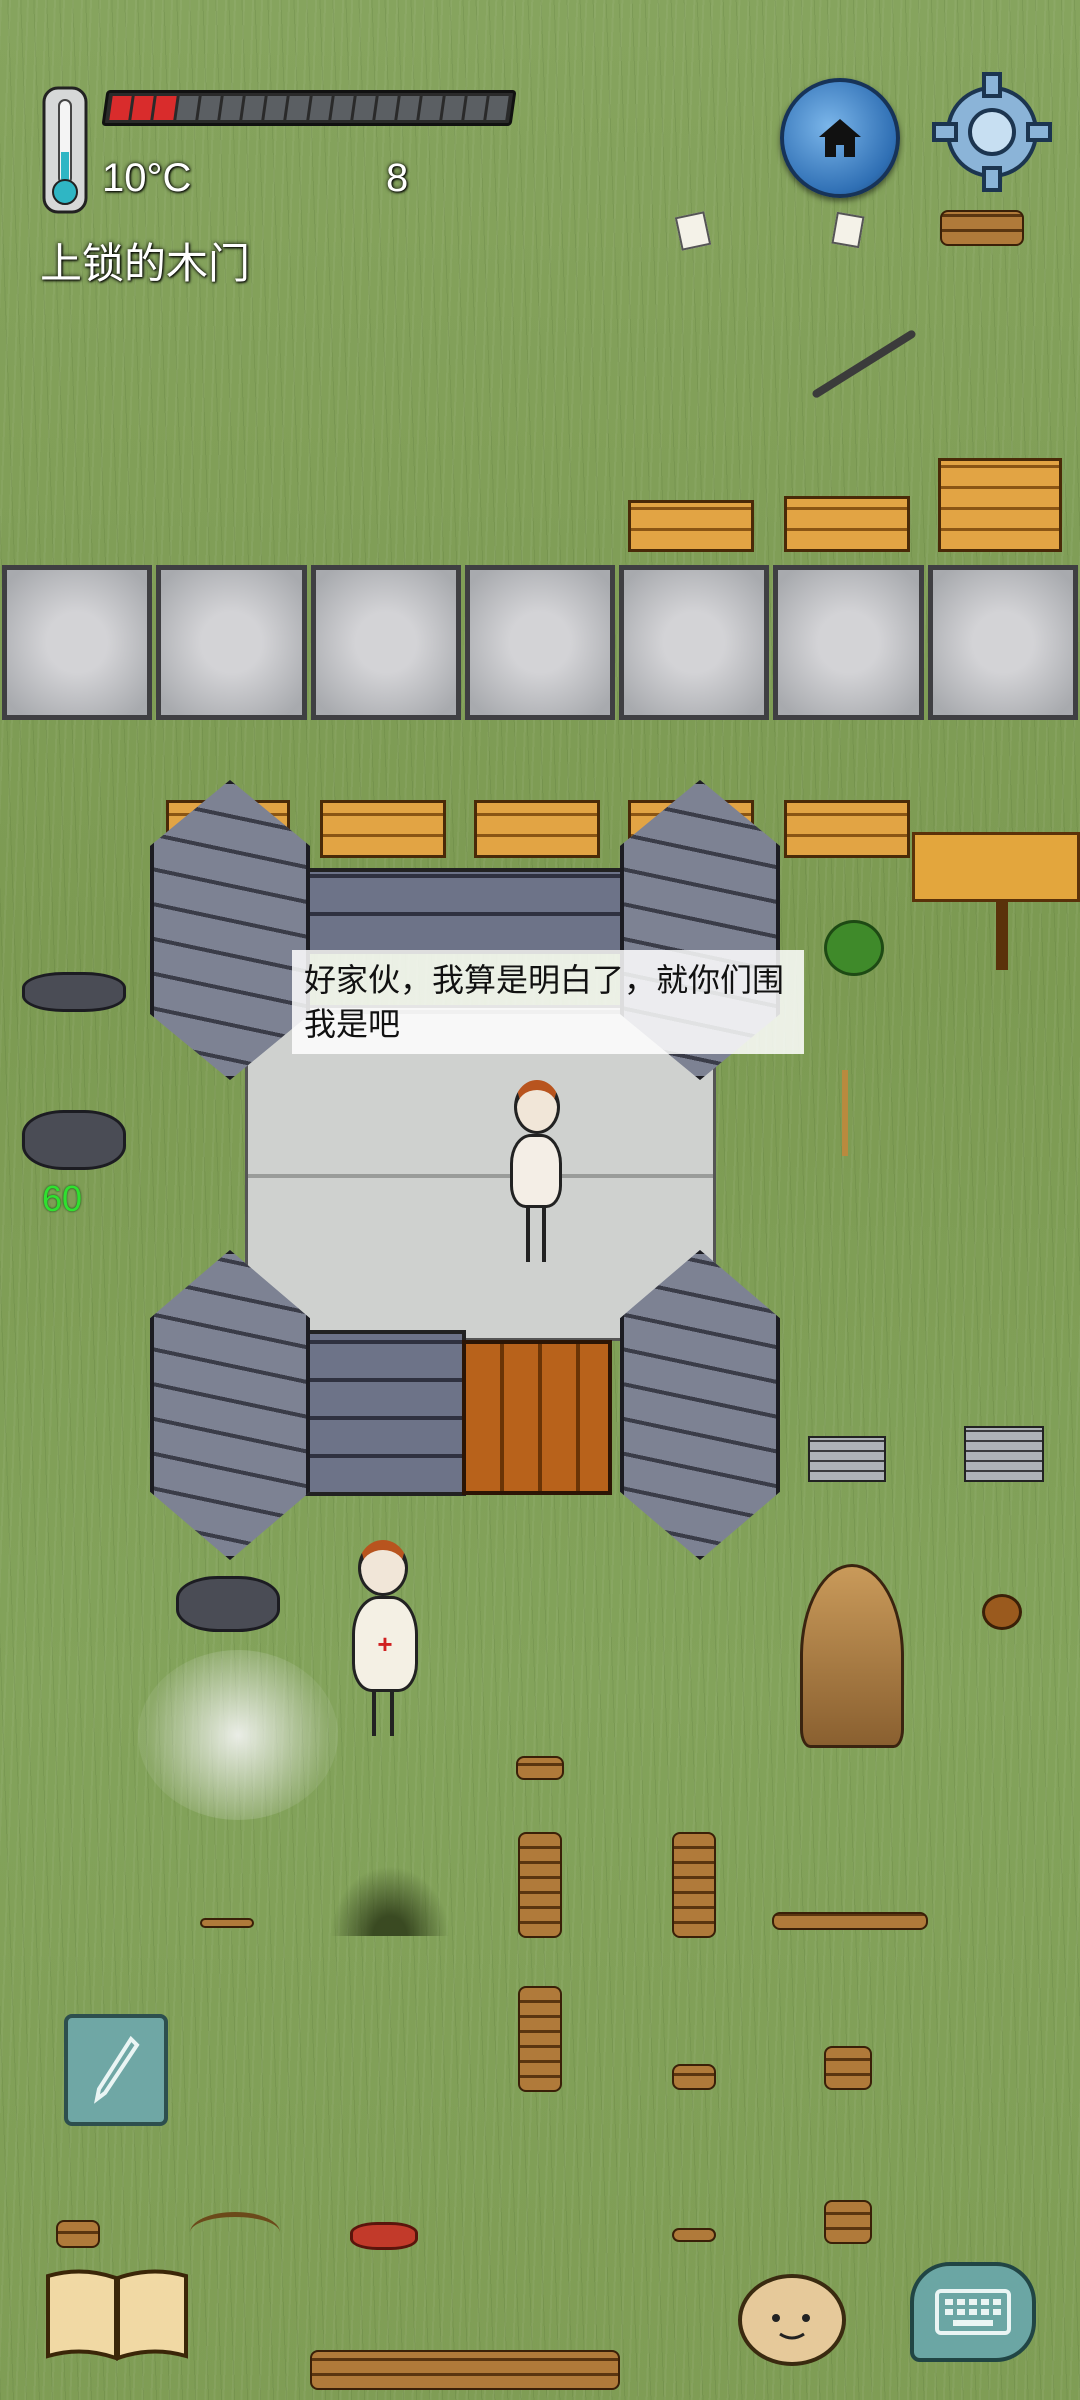  Describe the element at coordinates (397, 178) in the screenshot. I see `item-count: 8` at that location.